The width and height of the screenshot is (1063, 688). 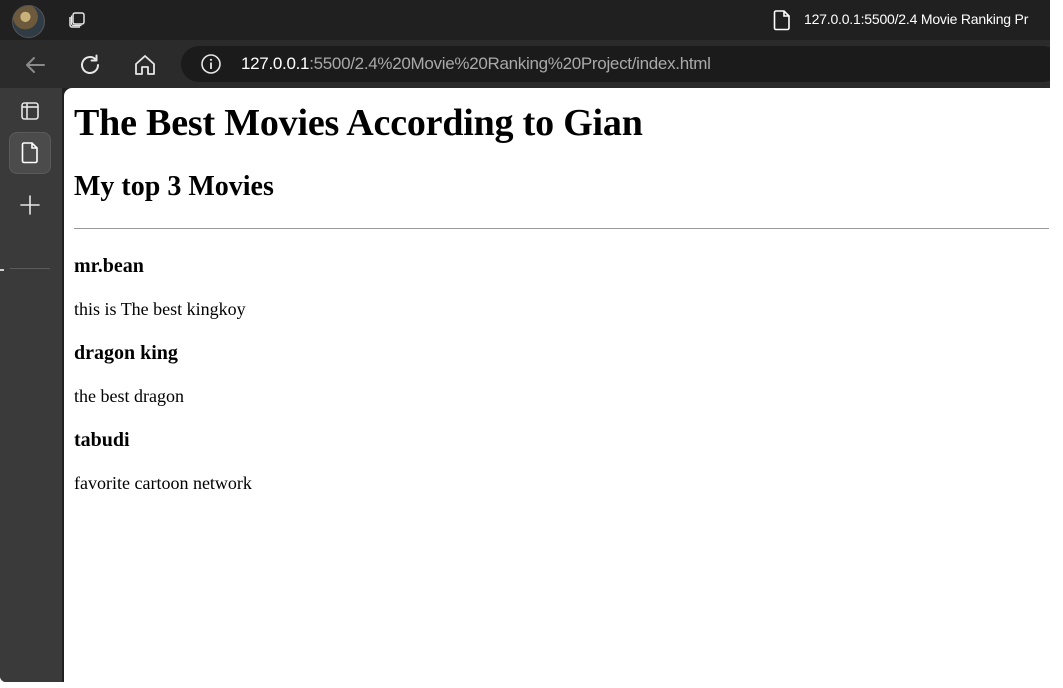 I want to click on vertical-tabs-icon, so click(x=30, y=111).